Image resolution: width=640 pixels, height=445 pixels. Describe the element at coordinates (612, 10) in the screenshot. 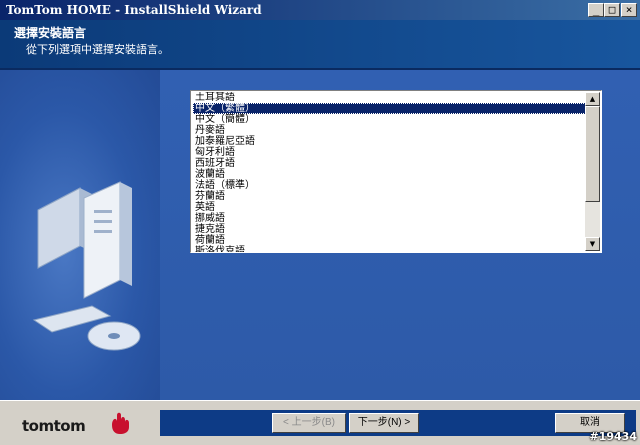

I see `maximize-button: □` at that location.